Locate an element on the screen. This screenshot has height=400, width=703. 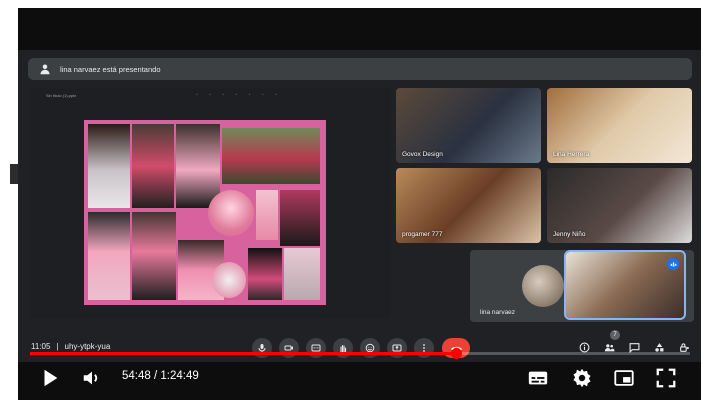
play-icon is located at coordinates (51, 378).